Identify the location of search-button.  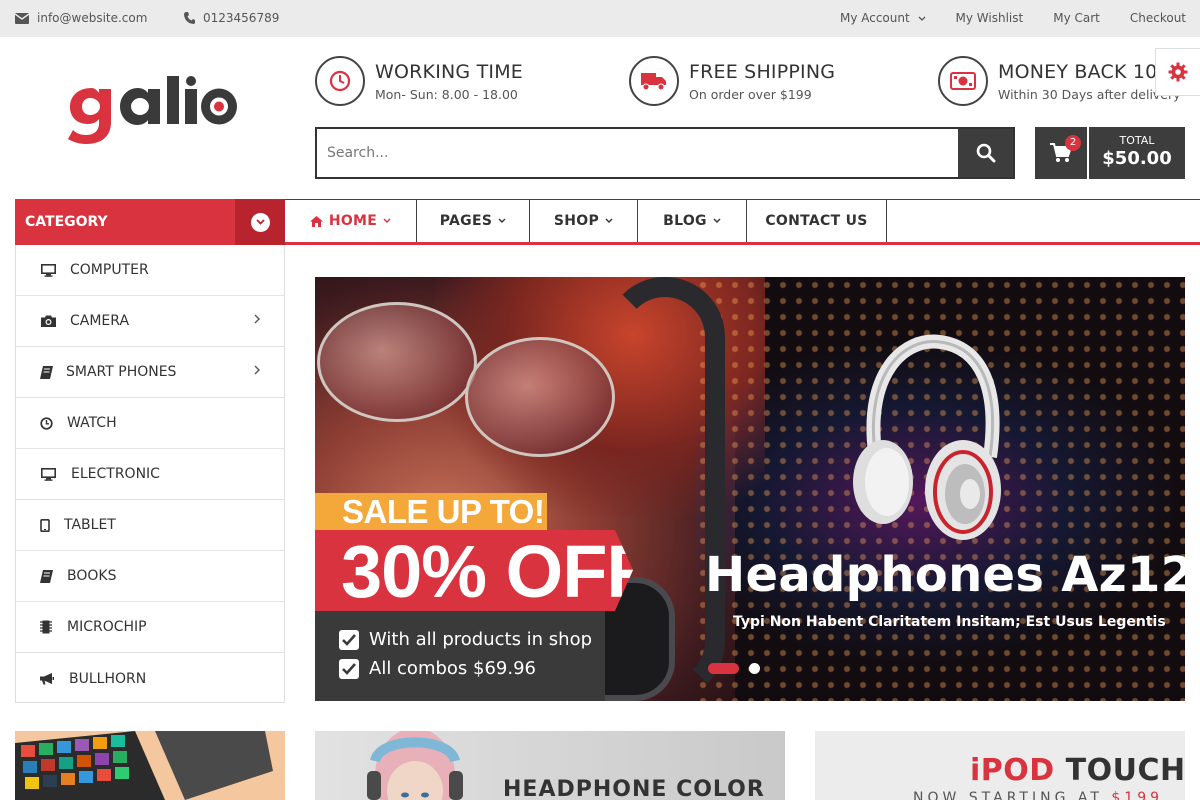
(985, 153).